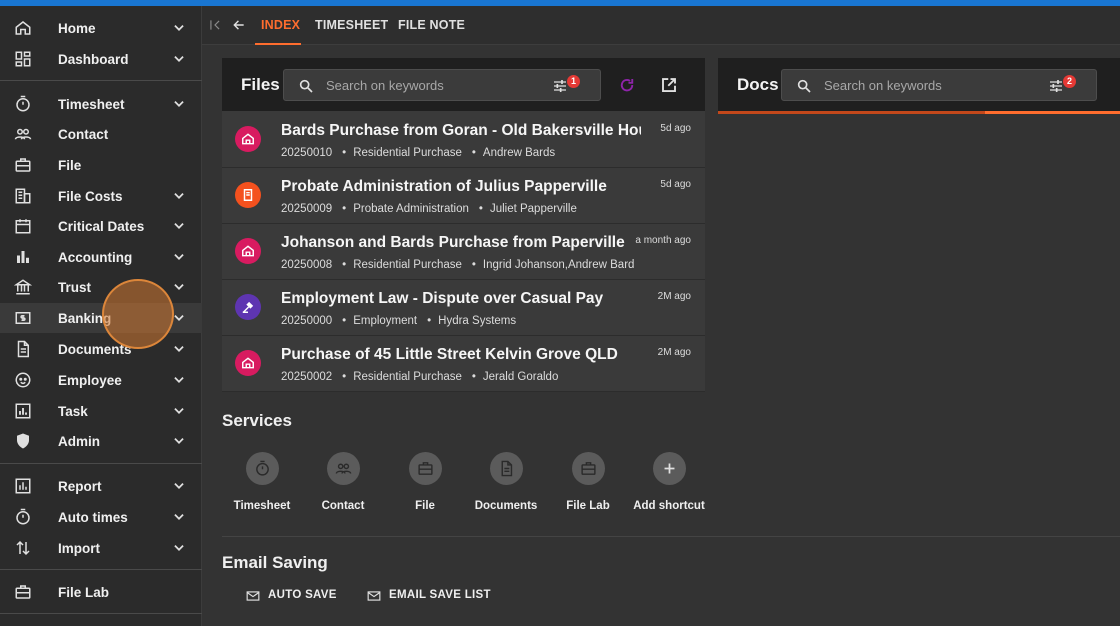 This screenshot has width=1120, height=626. I want to click on home-icon, so click(23, 28).